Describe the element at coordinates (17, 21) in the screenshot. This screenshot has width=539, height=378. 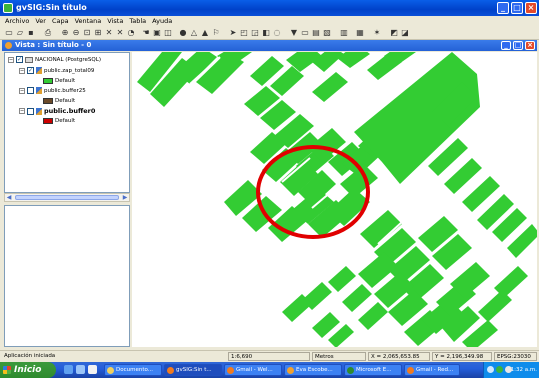
I see `menu-archivo: Archivo` at that location.